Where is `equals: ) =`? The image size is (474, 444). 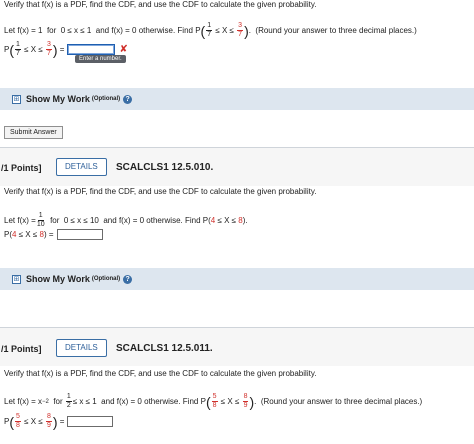
equals: ) = is located at coordinates (48, 234).